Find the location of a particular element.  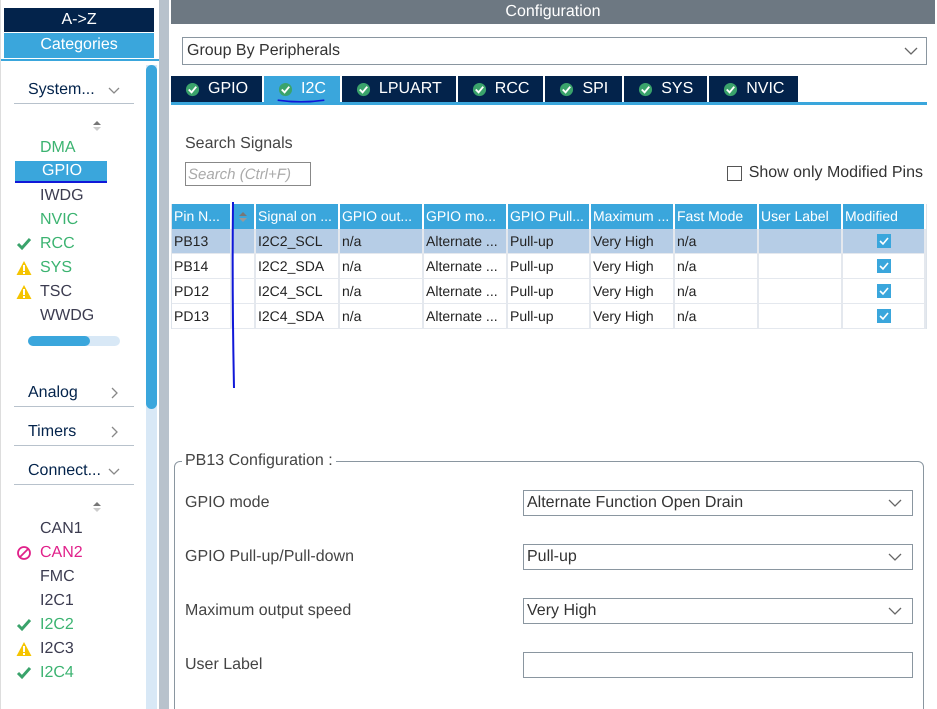

group-by-dropdown: Group By Peripherals is located at coordinates (554, 51).